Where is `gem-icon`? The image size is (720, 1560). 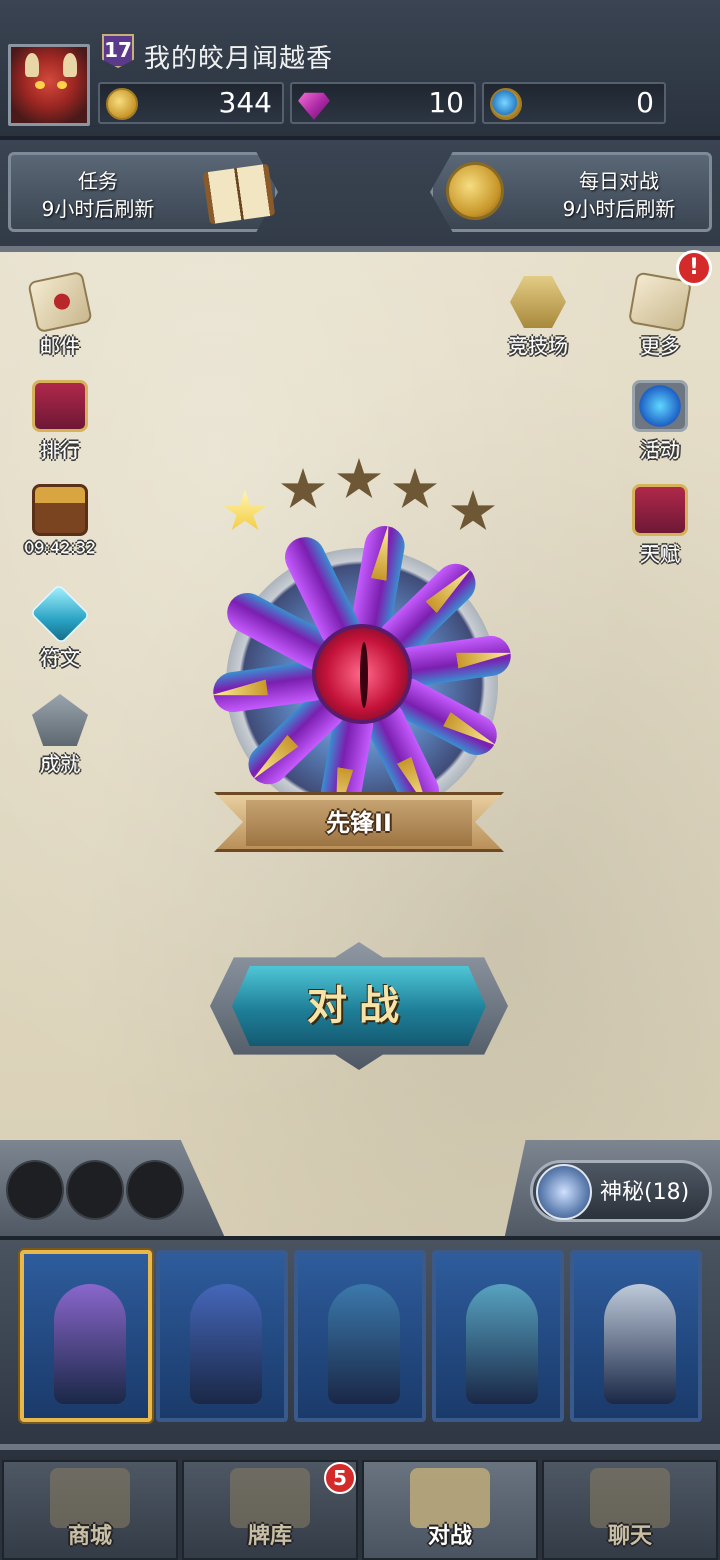 gem-icon is located at coordinates (314, 106).